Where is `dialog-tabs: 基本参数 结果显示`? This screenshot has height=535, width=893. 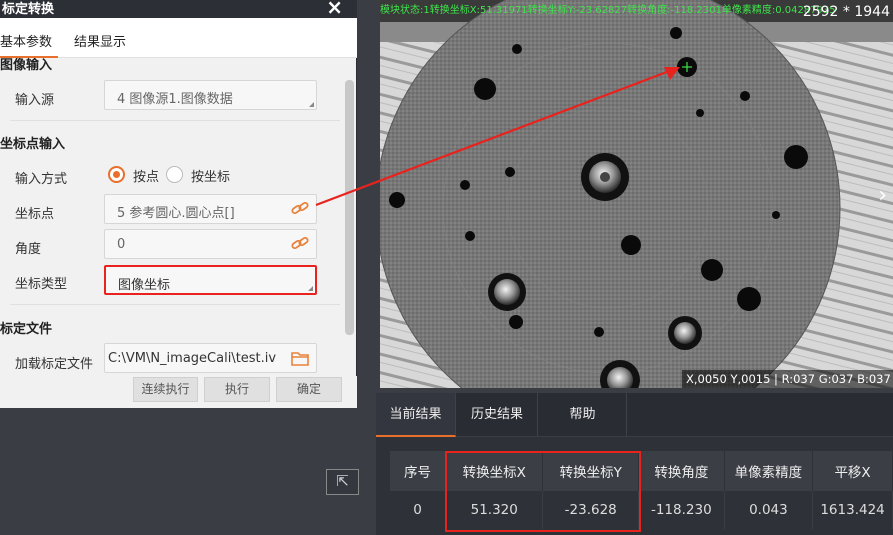 dialog-tabs: 基本参数 结果显示 is located at coordinates (178, 38).